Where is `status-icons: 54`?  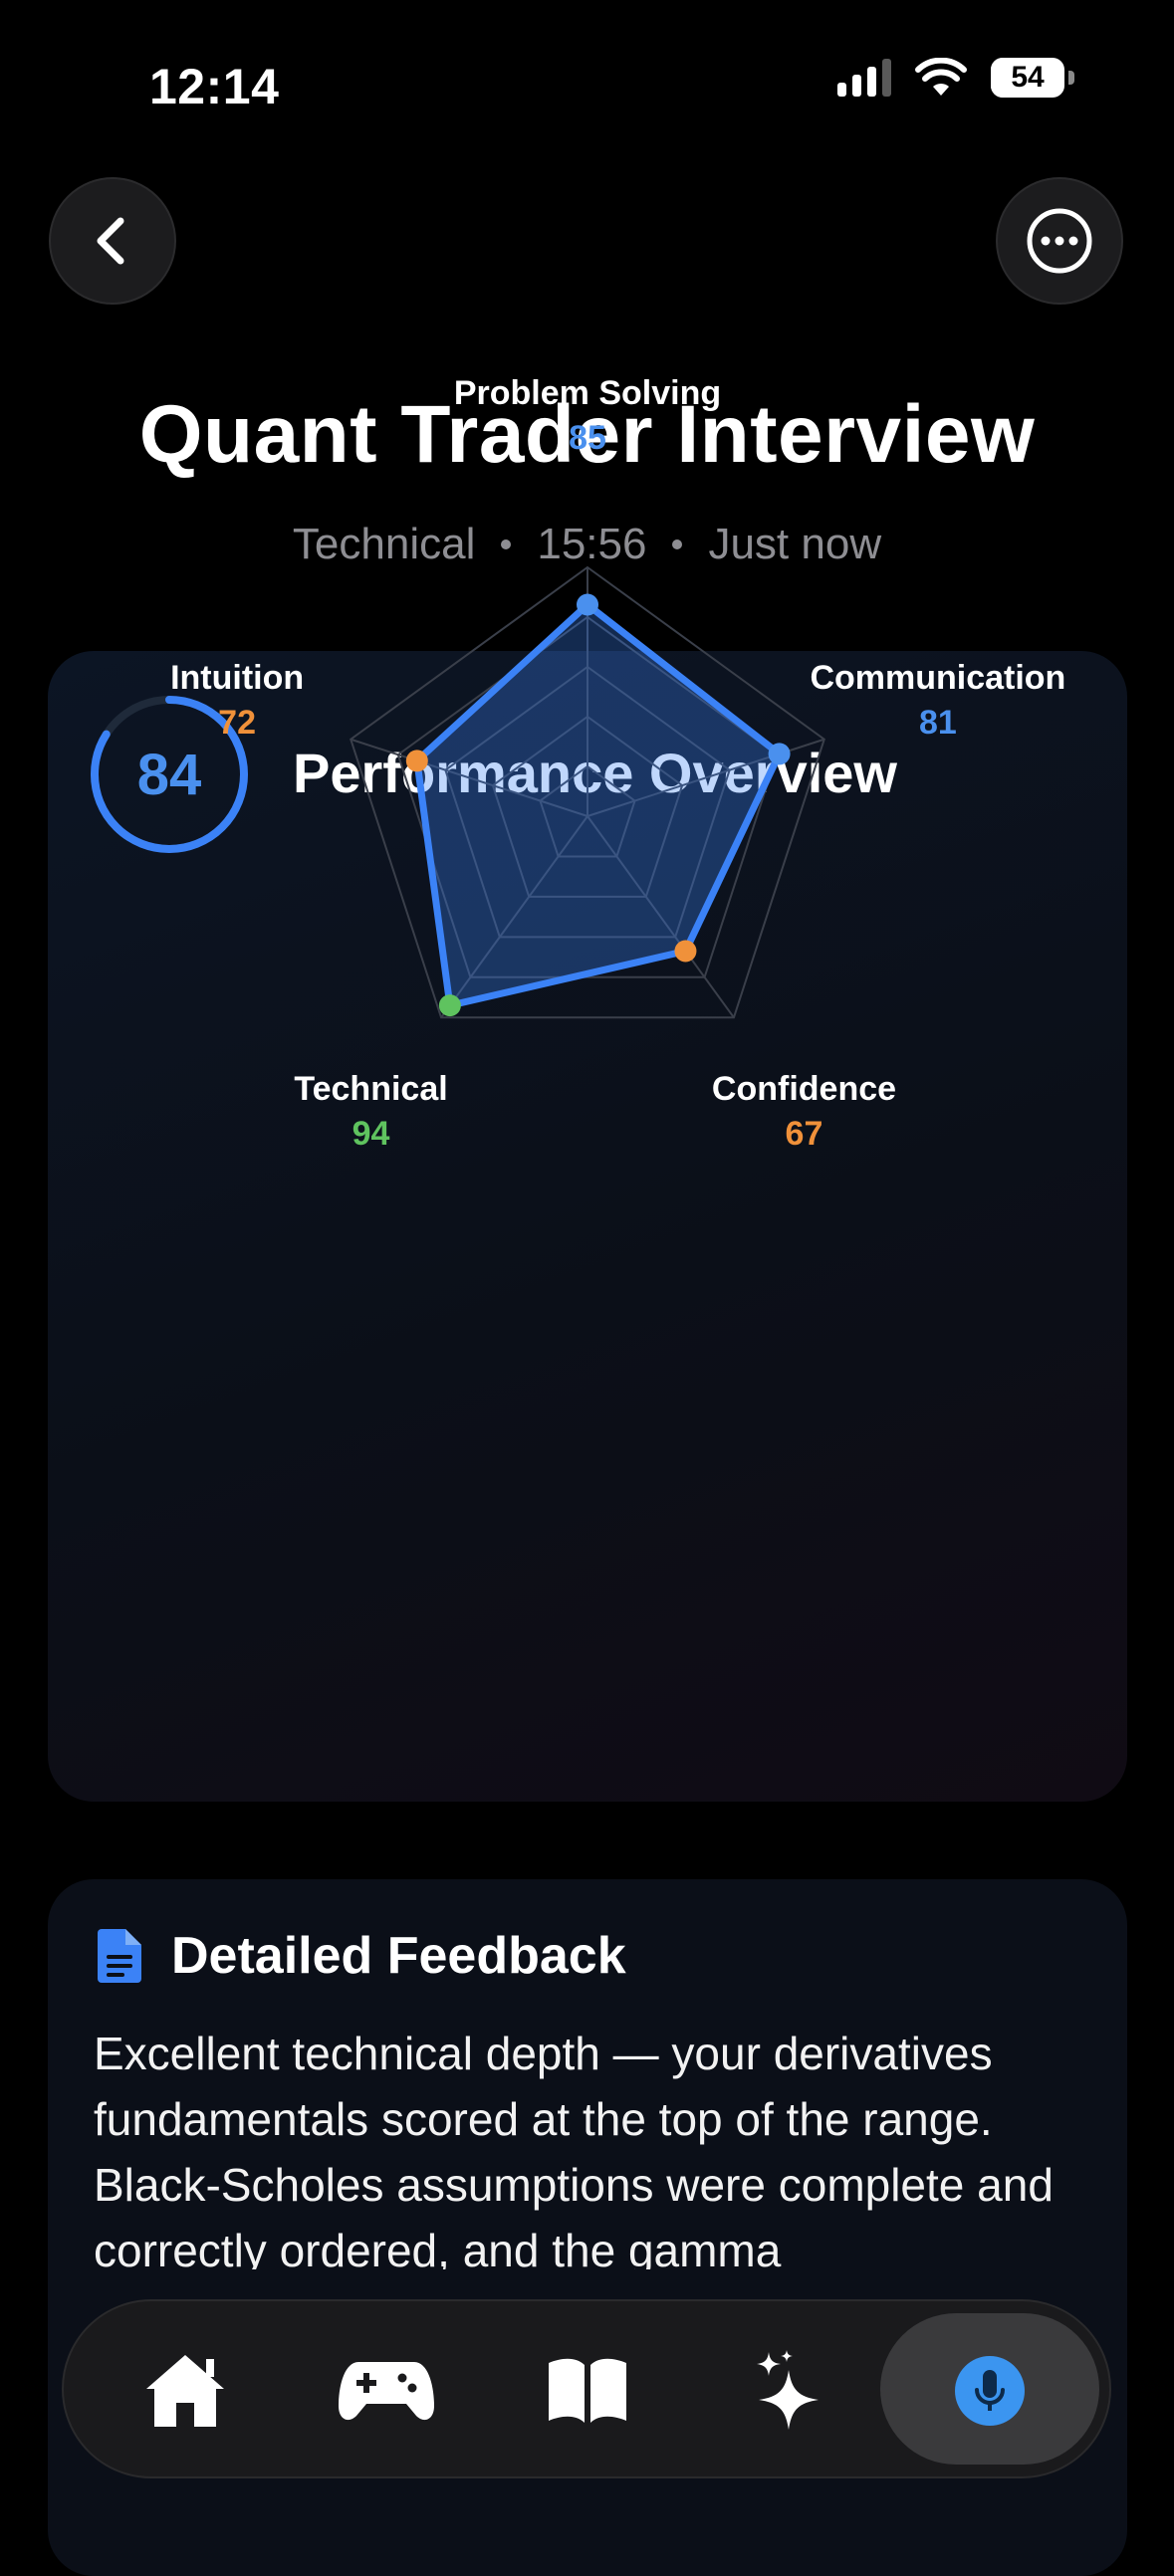 status-icons: 54 is located at coordinates (955, 78).